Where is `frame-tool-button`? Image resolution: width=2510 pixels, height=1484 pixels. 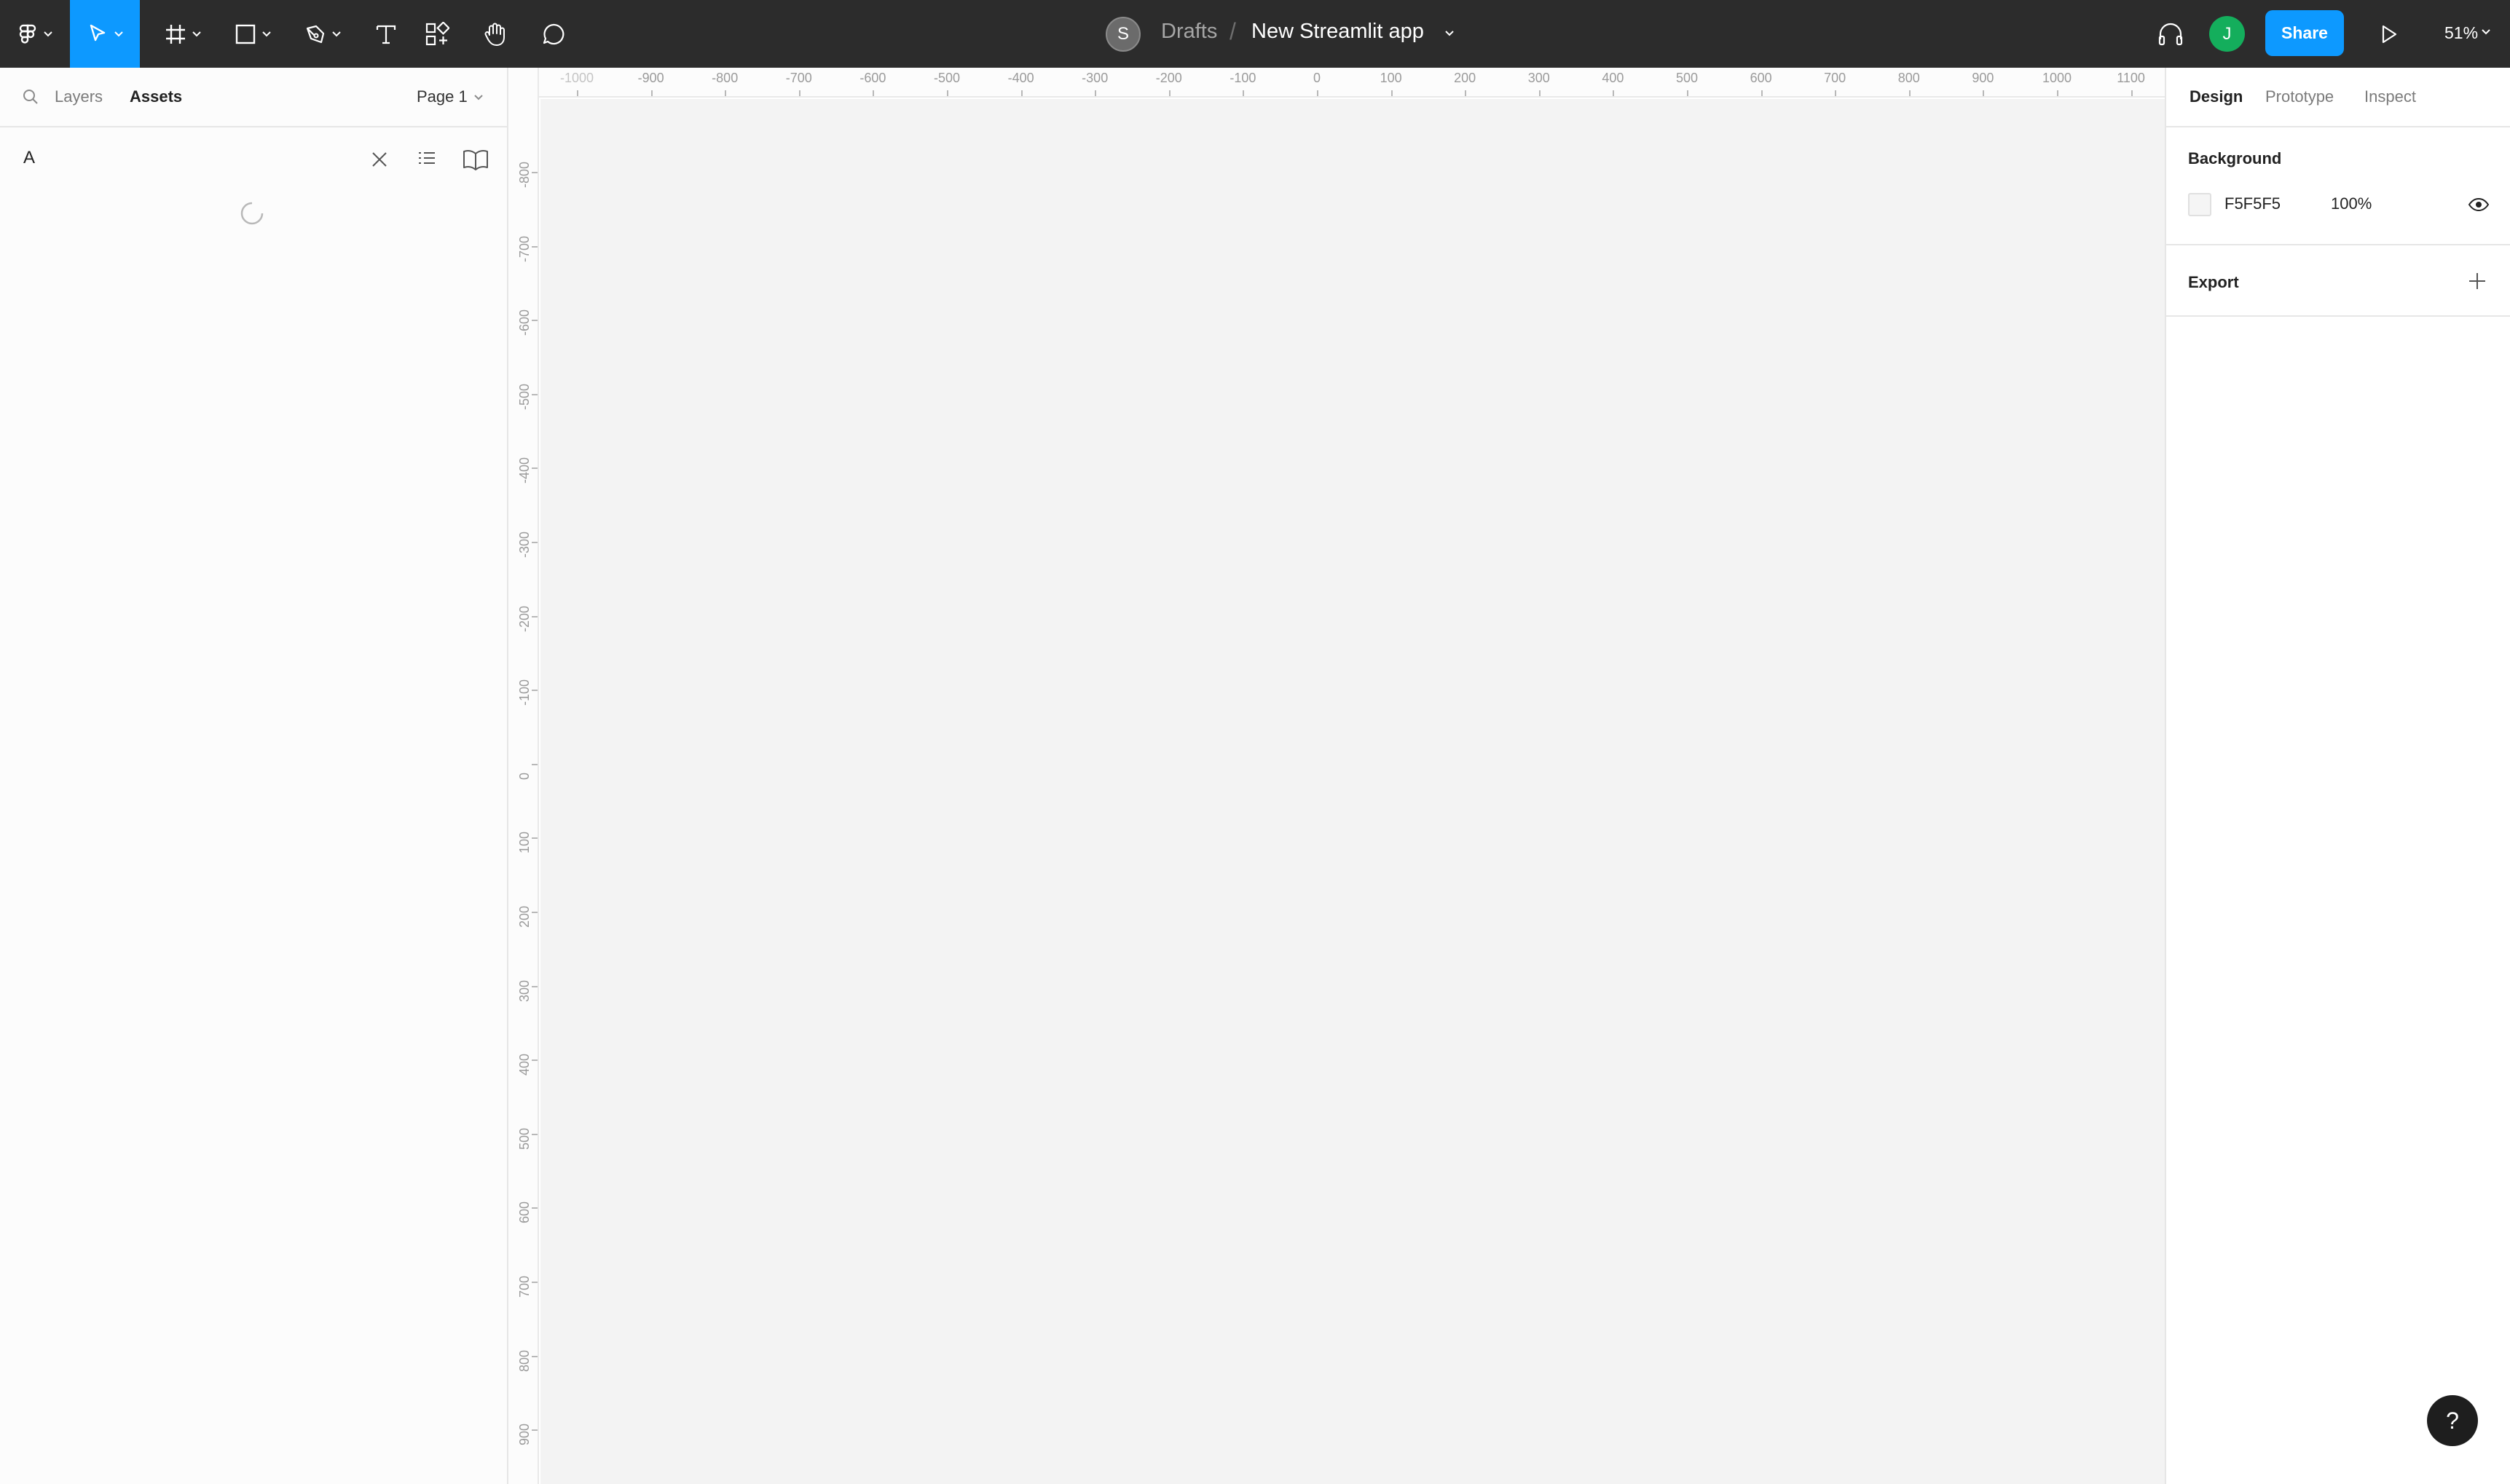 frame-tool-button is located at coordinates (183, 34).